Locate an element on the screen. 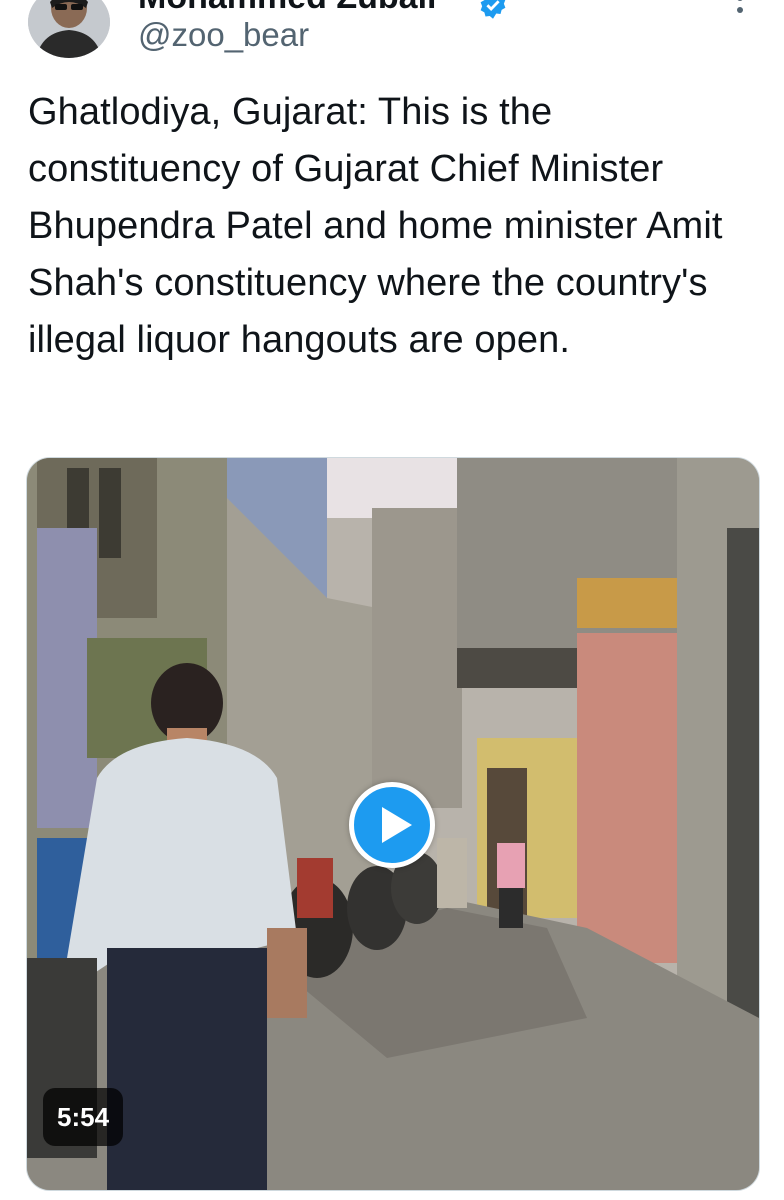 This screenshot has width=784, height=1200. video-duration-badge: 5:54 is located at coordinates (83, 1117).